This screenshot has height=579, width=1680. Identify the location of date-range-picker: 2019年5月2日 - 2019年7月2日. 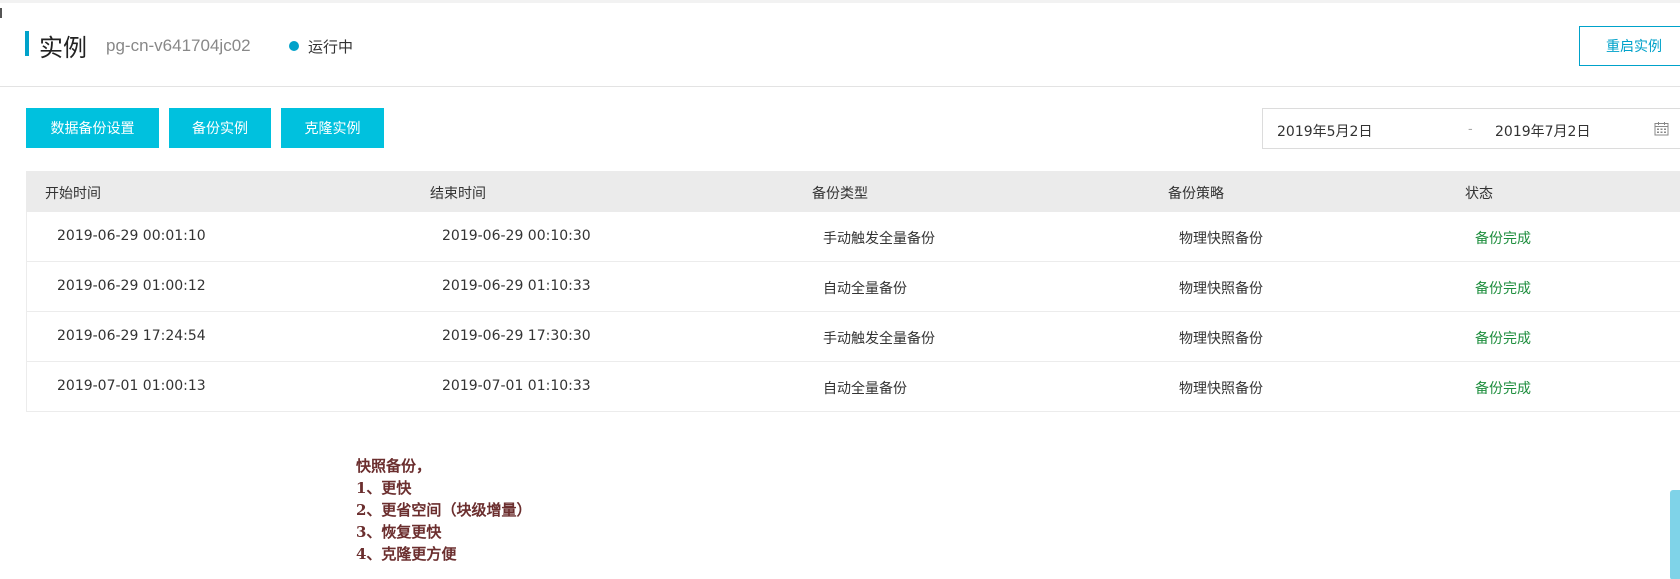
(1471, 128).